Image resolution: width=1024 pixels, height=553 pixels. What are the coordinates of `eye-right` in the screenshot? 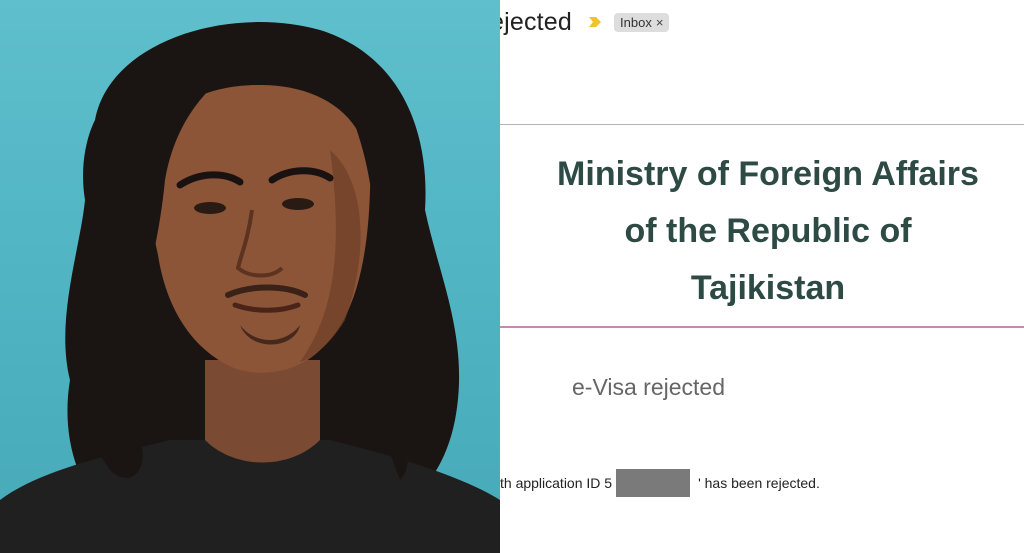 It's located at (298, 204).